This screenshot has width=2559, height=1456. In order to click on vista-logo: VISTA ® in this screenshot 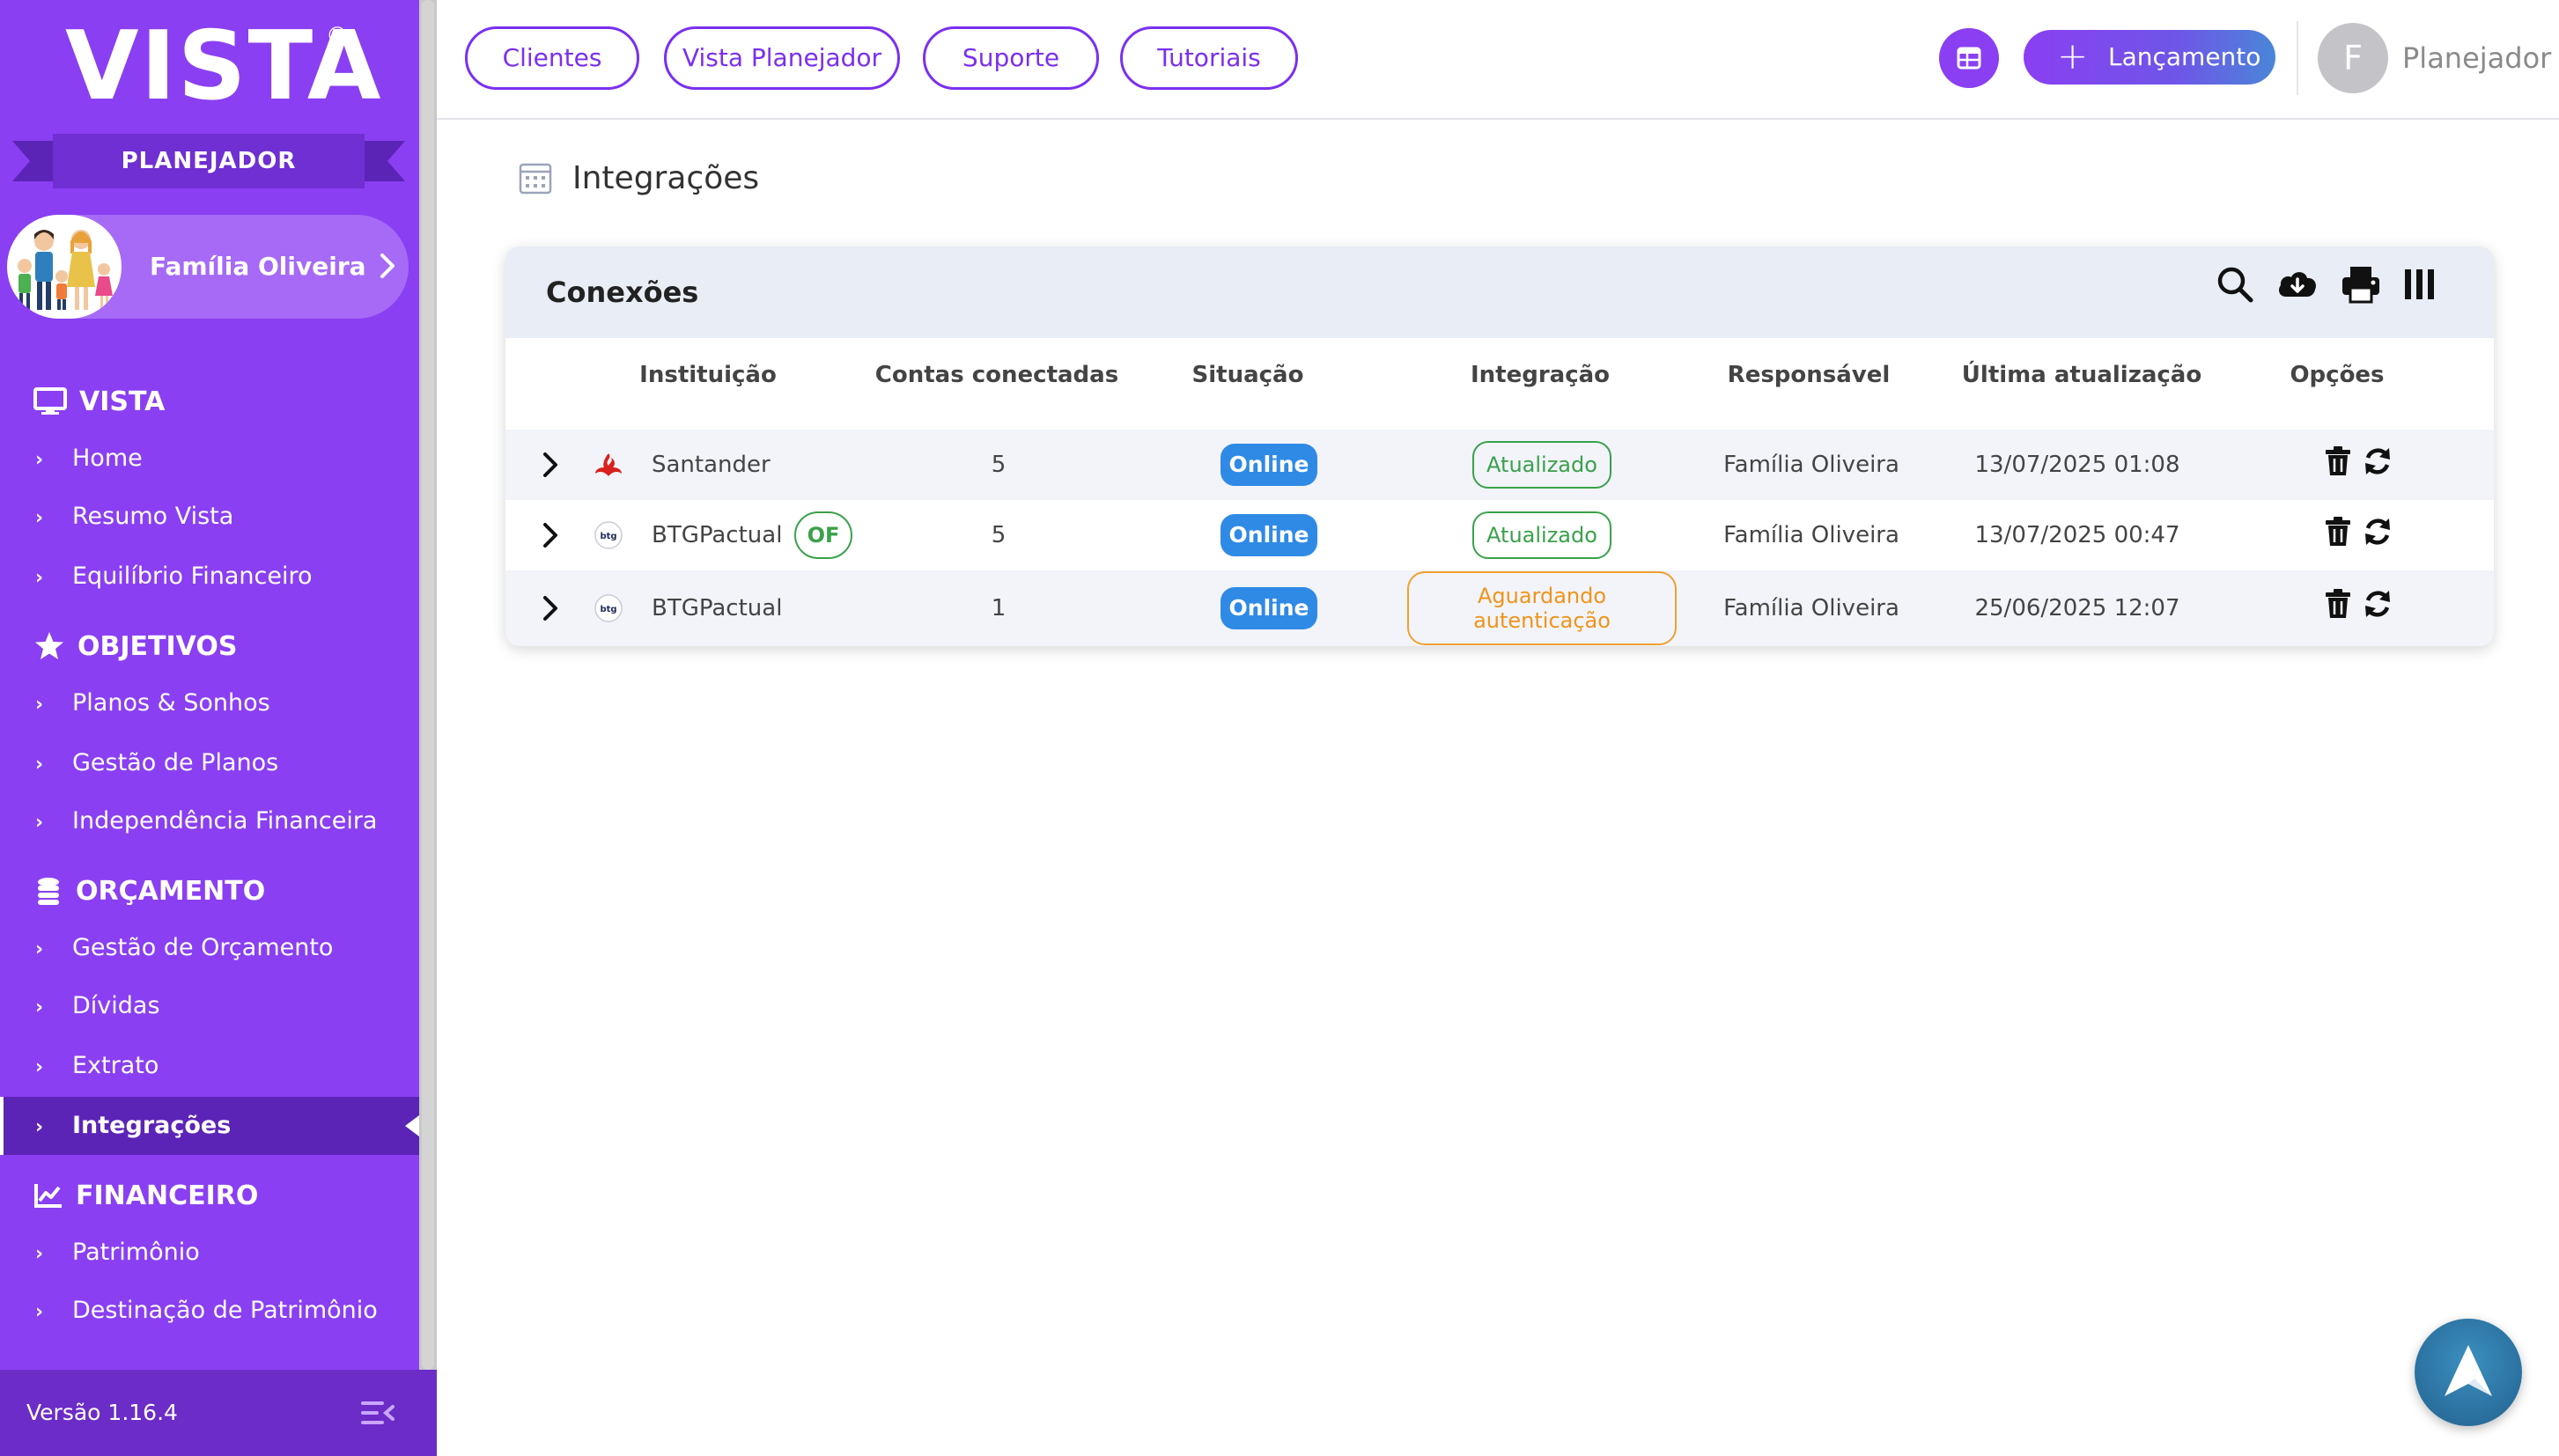, I will do `click(222, 66)`.